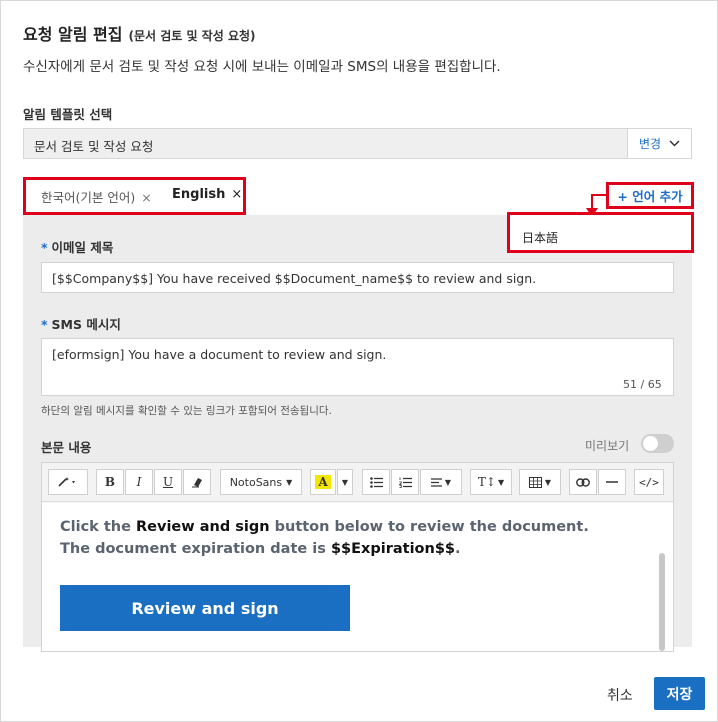  Describe the element at coordinates (68, 114) in the screenshot. I see `template-label: 알림 템플릿 선택` at that location.